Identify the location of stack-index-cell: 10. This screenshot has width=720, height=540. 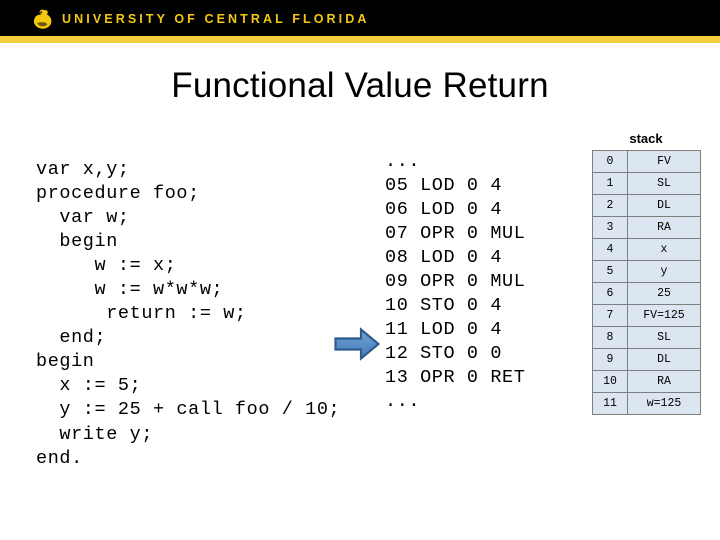
(610, 381).